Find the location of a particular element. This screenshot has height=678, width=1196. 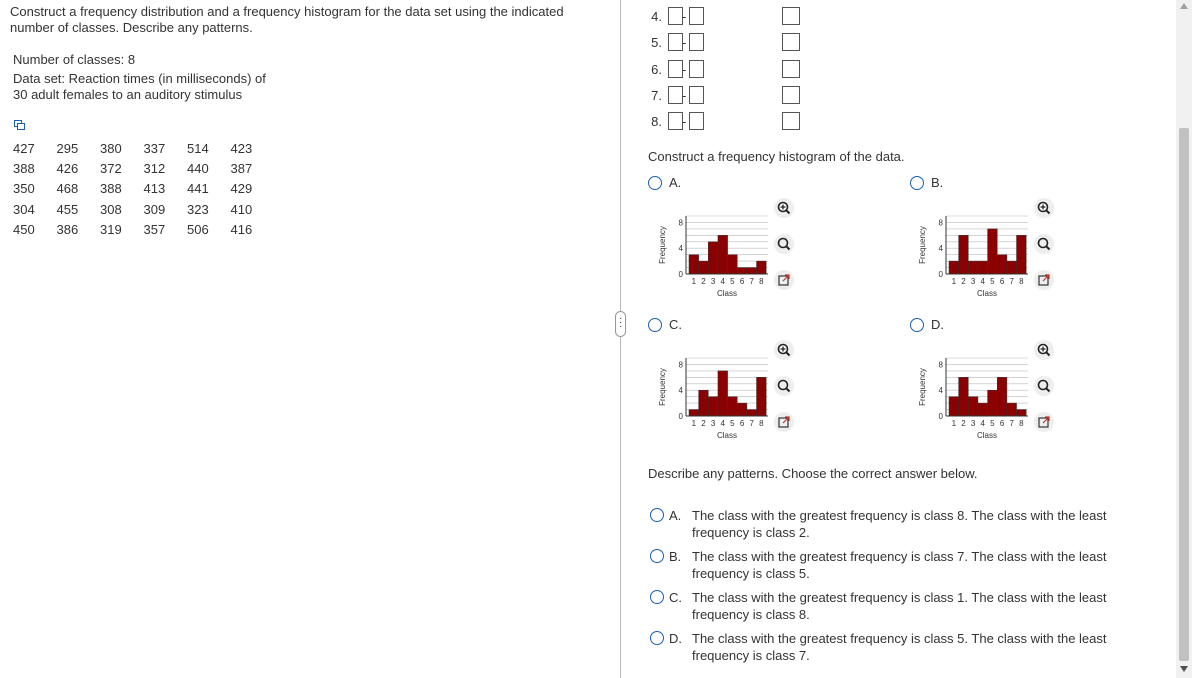

class-number: 5. is located at coordinates (656, 42).